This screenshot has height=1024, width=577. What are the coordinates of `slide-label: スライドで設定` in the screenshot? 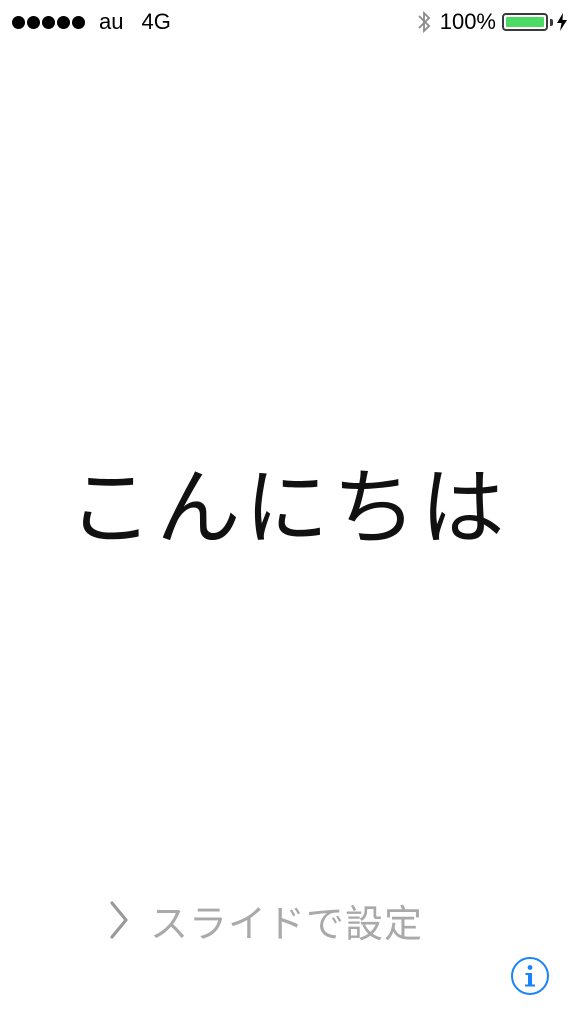 It's located at (287, 923).